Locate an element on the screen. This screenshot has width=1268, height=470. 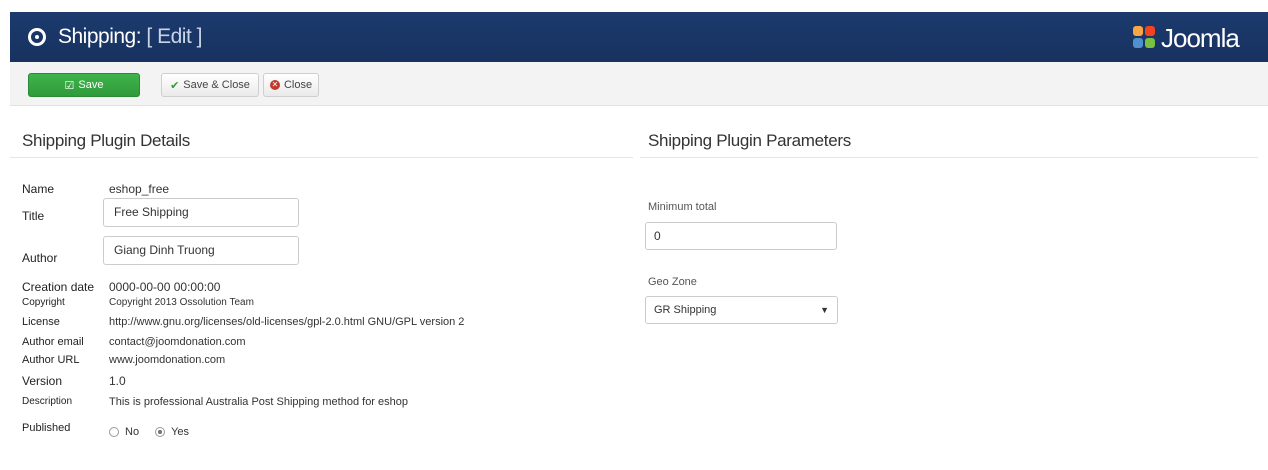
name-value: eshop_free is located at coordinates (139, 189).